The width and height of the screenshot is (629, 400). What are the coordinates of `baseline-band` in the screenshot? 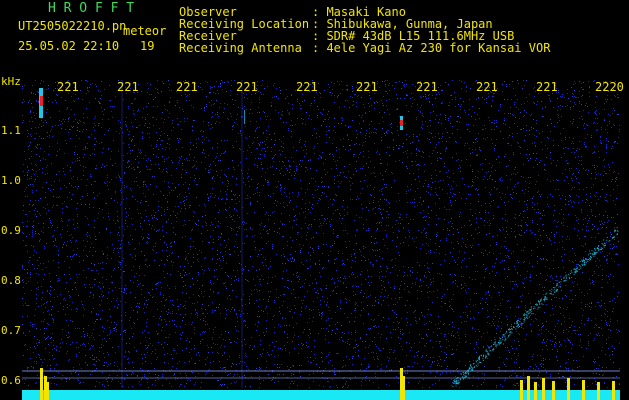 It's located at (321, 395).